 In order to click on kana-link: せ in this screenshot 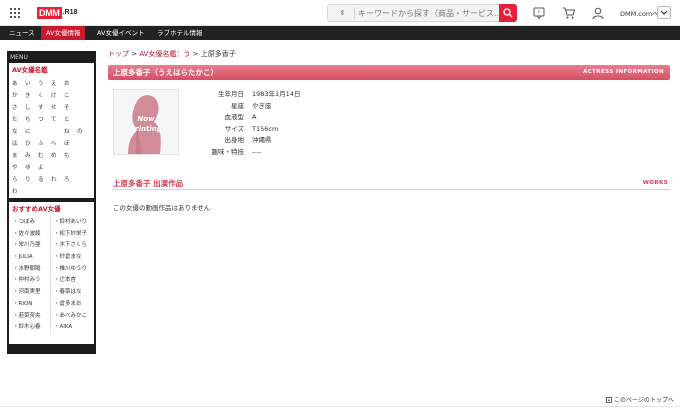, I will do `click(57, 108)`.